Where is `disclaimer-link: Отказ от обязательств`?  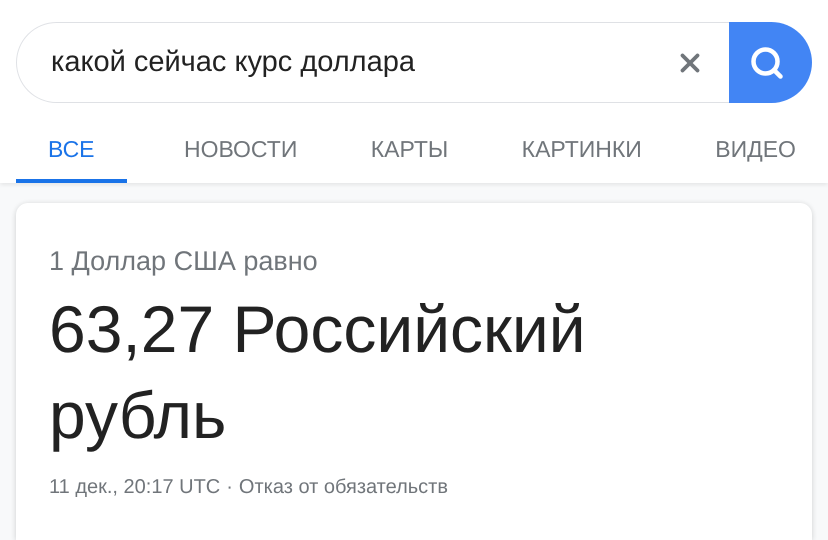 disclaimer-link: Отказ от обязательств is located at coordinates (343, 487).